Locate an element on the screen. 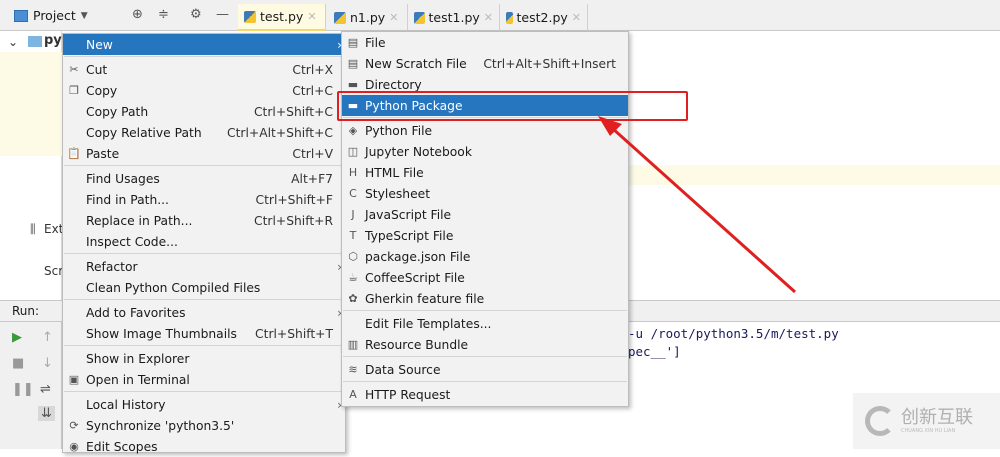  watermark-logo is located at coordinates (880, 421).